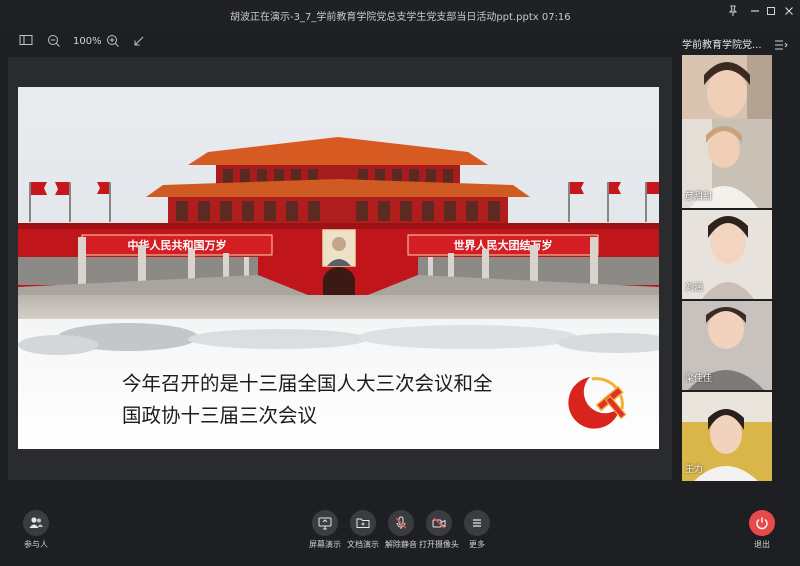  Describe the element at coordinates (339, 248) in the screenshot. I see `portrait` at that location.